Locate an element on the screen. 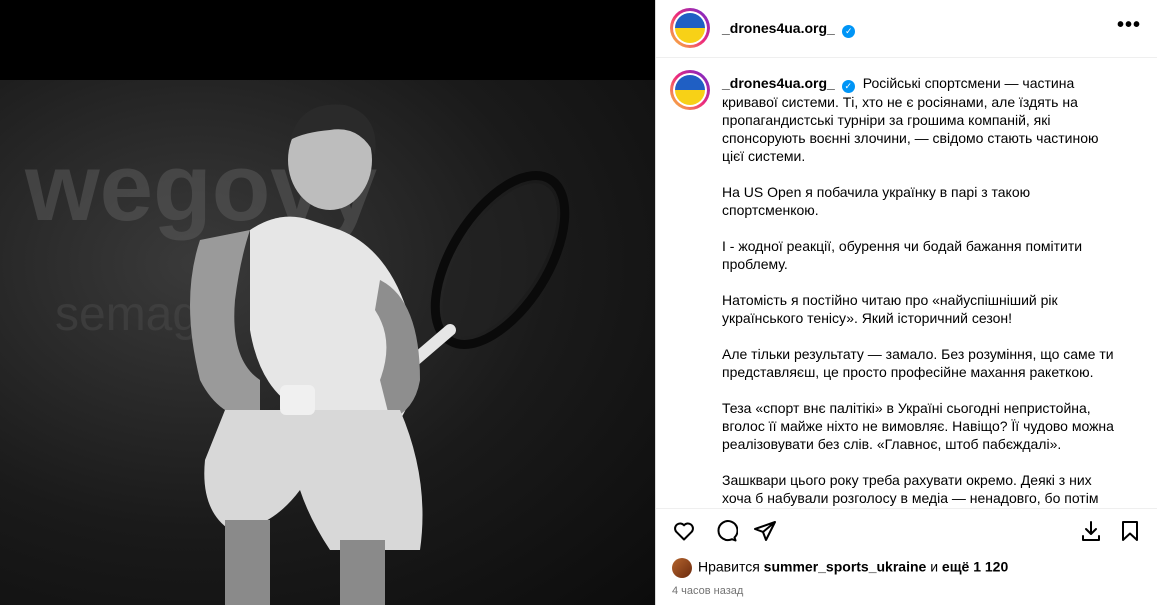  likes-mid: и is located at coordinates (934, 566).